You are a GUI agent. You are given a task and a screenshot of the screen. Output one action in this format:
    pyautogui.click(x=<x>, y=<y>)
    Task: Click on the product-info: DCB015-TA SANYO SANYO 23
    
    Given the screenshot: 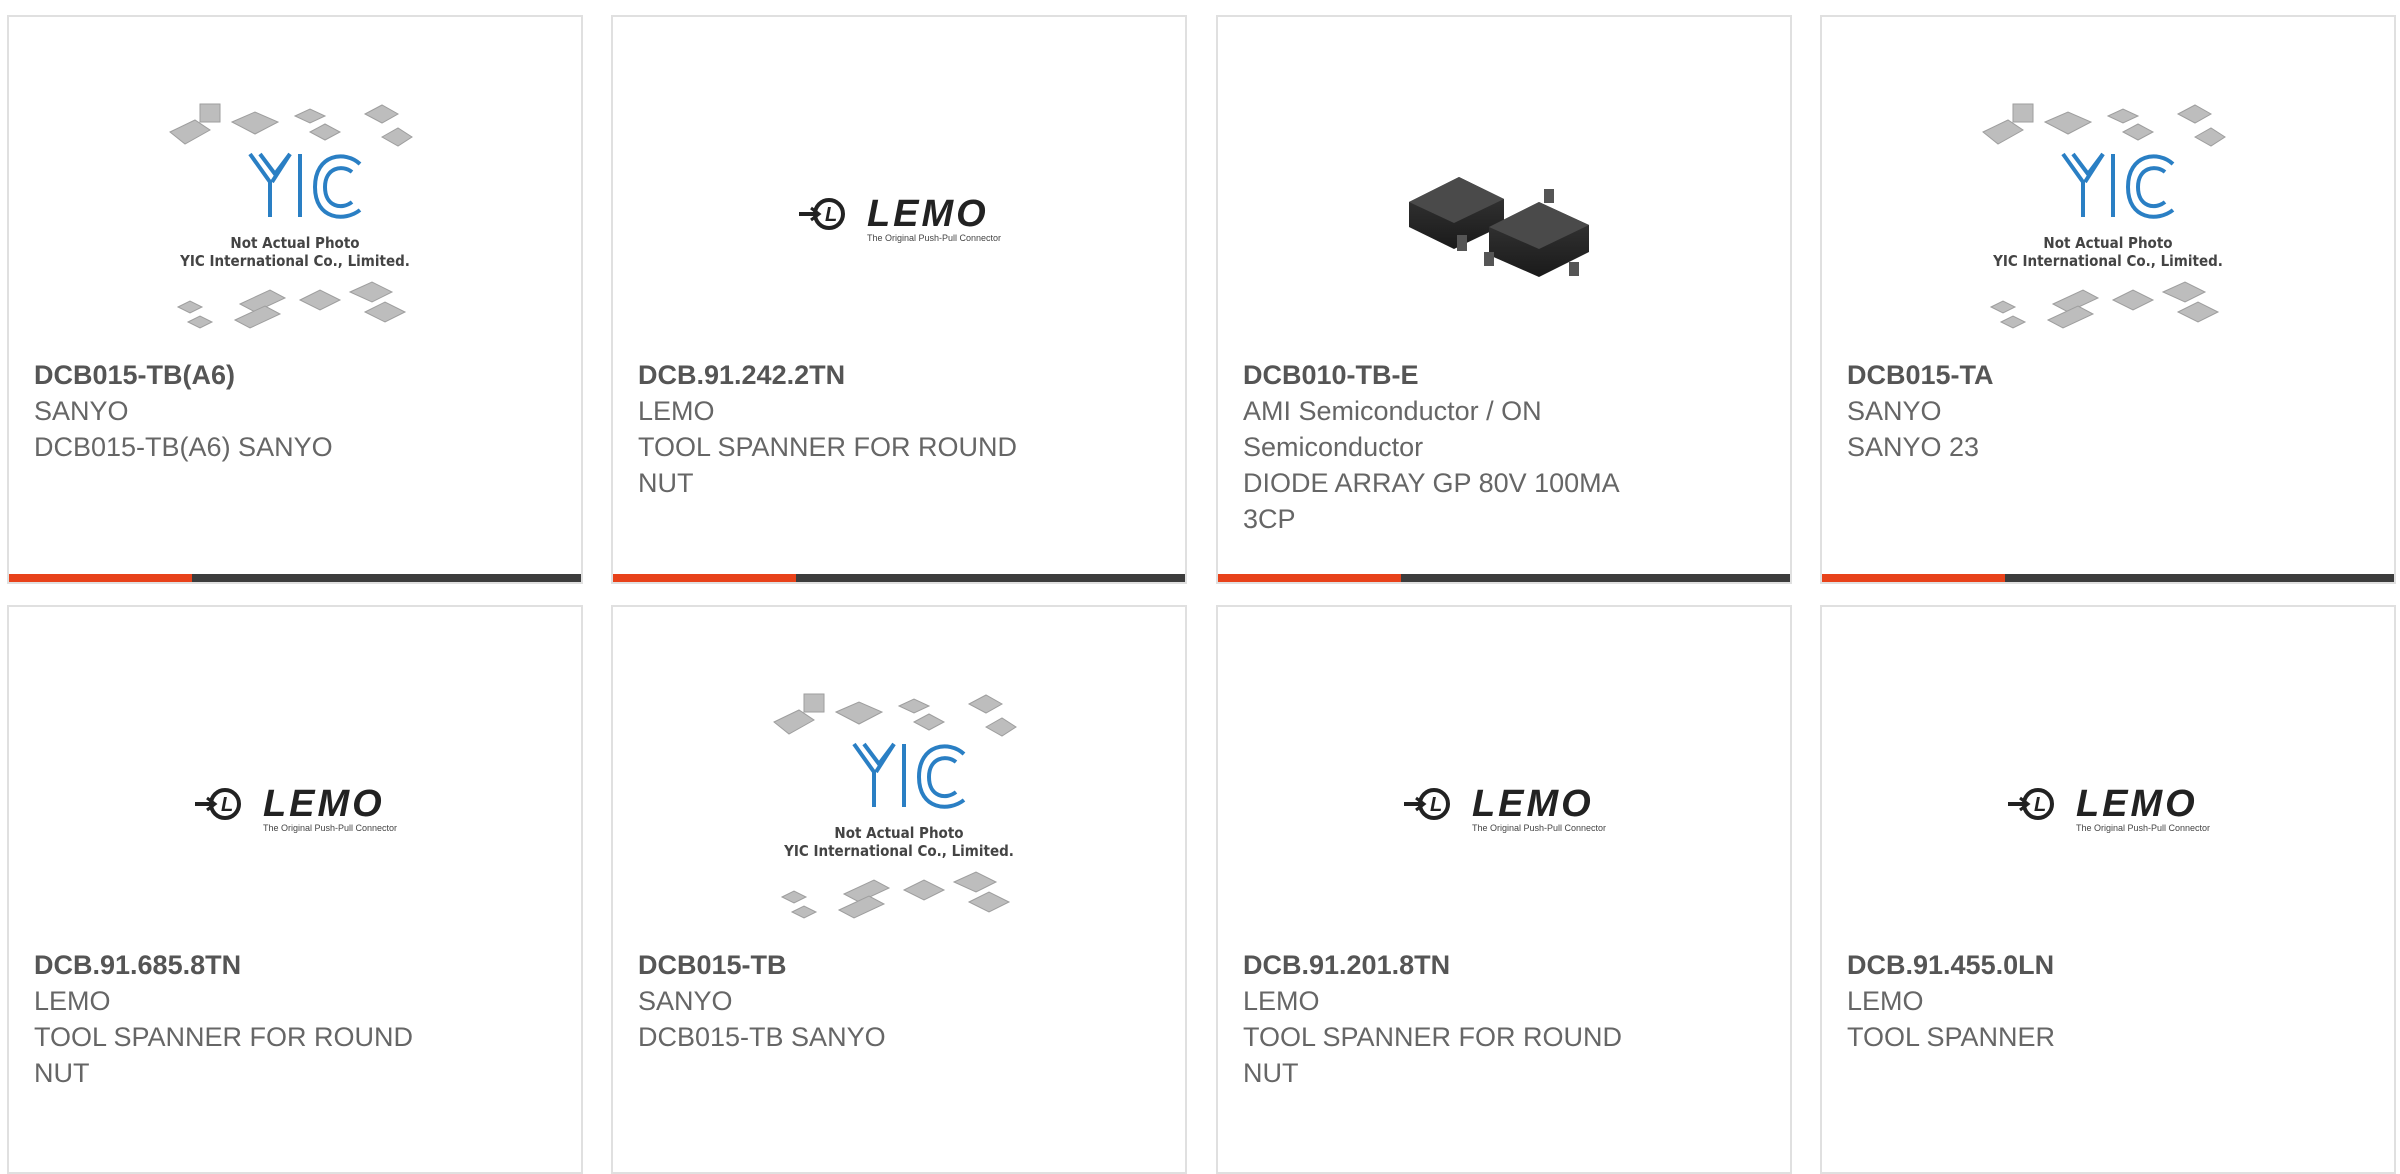 What is the action you would take?
    pyautogui.click(x=2057, y=411)
    